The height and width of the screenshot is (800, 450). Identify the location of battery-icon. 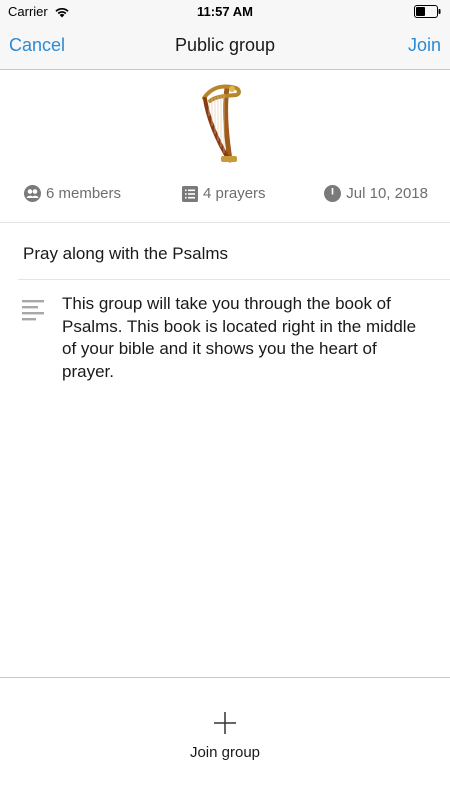
(428, 13).